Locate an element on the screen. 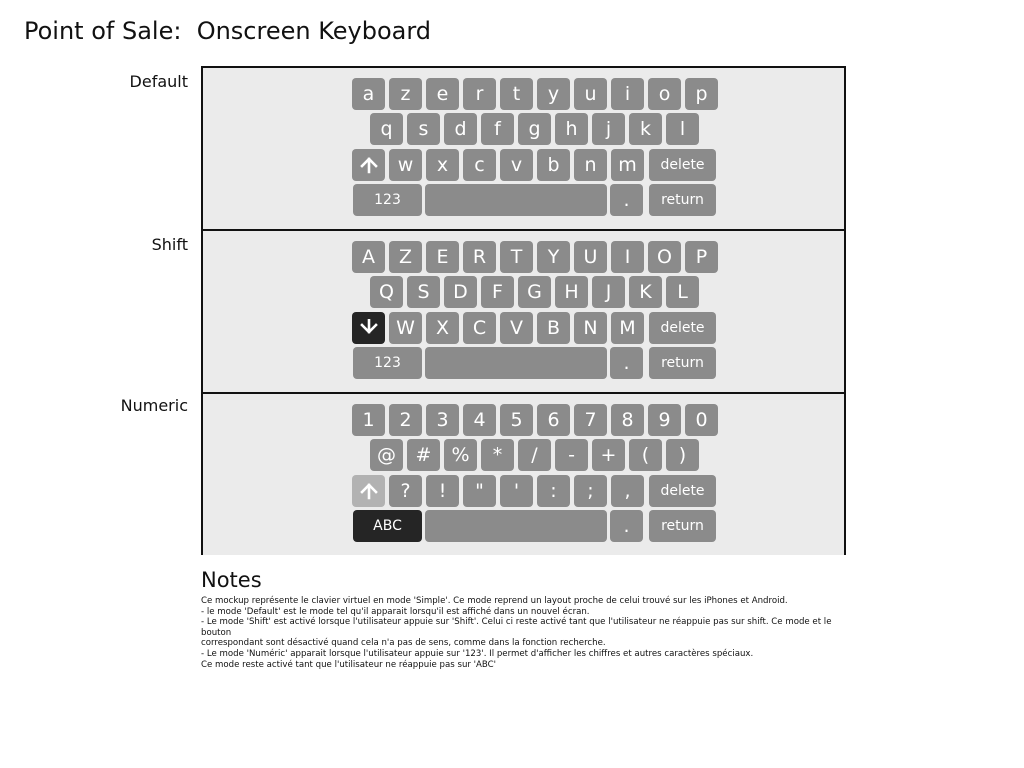 This screenshot has width=1024, height=768. key-numeric-r2-3: * is located at coordinates (497, 455).